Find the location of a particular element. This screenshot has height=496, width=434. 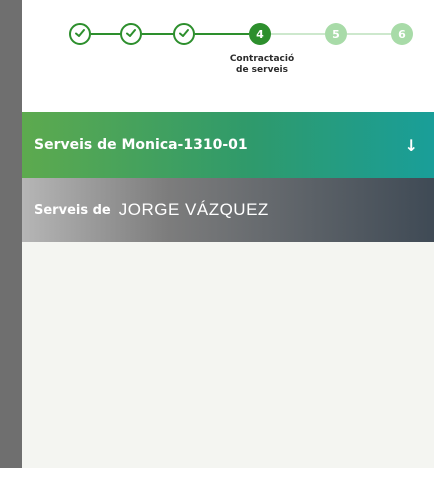

current-step-caption: Contractació de serveis is located at coordinates (262, 65).